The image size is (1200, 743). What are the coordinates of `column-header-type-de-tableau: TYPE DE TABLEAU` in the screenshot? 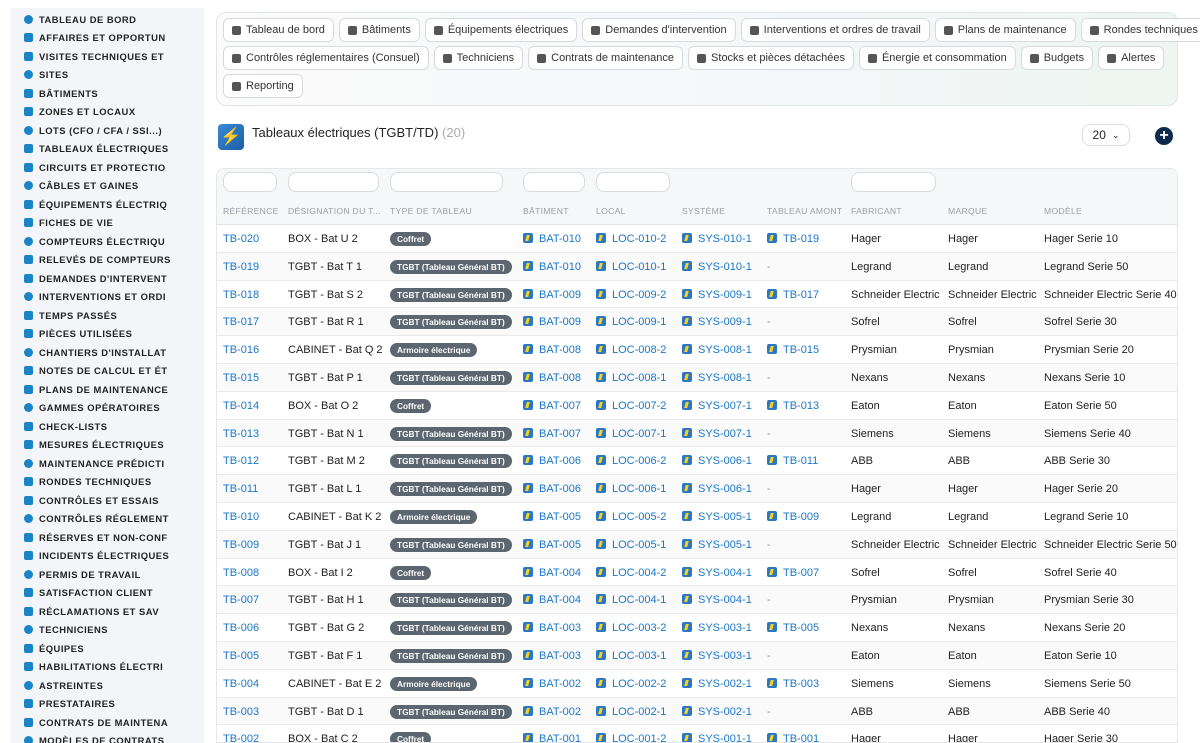 It's located at (431, 211).